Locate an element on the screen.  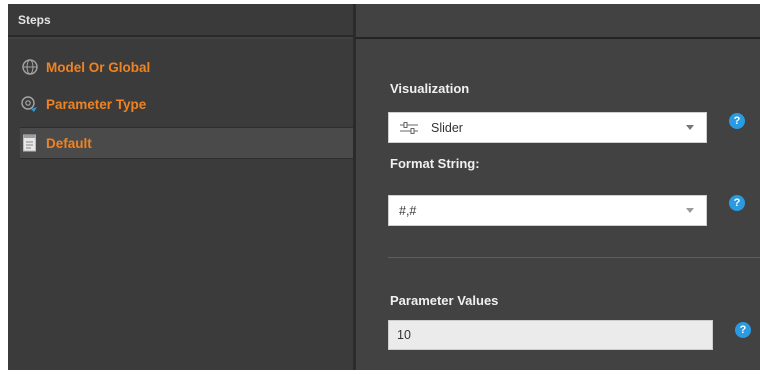
parameter-type-icon is located at coordinates (30, 104).